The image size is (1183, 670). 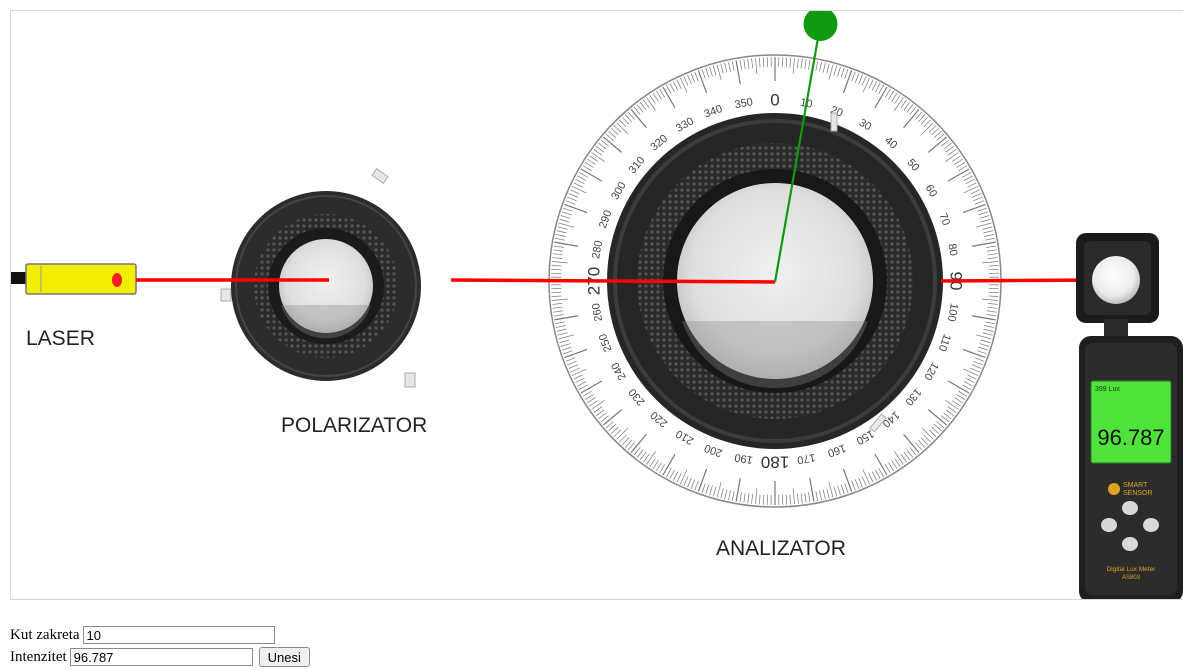 What do you see at coordinates (74, 279) in the screenshot?
I see `laser` at bounding box center [74, 279].